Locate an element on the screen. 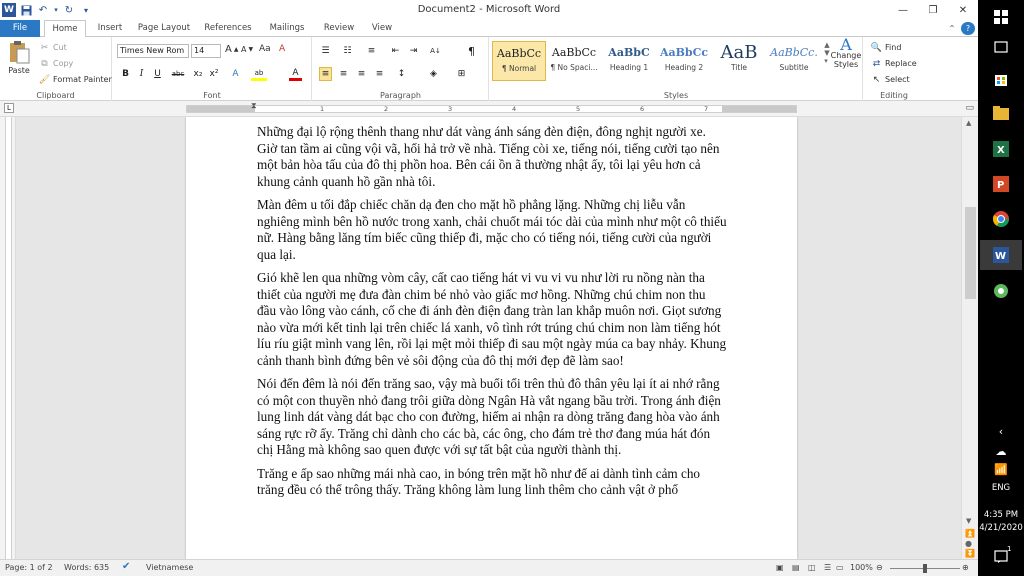  grow-font-button: A ▲ is located at coordinates (231, 49).